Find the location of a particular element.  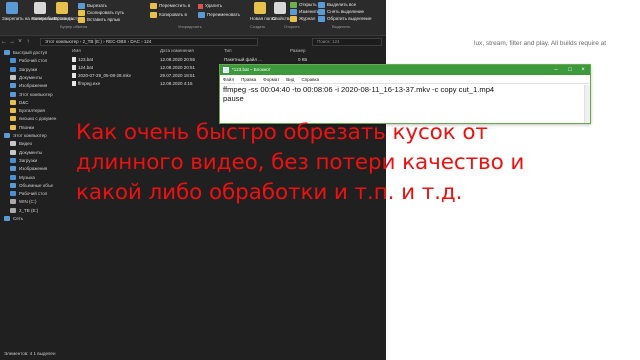

file-date: 12.08.2020 4:15 is located at coordinates (176, 83).